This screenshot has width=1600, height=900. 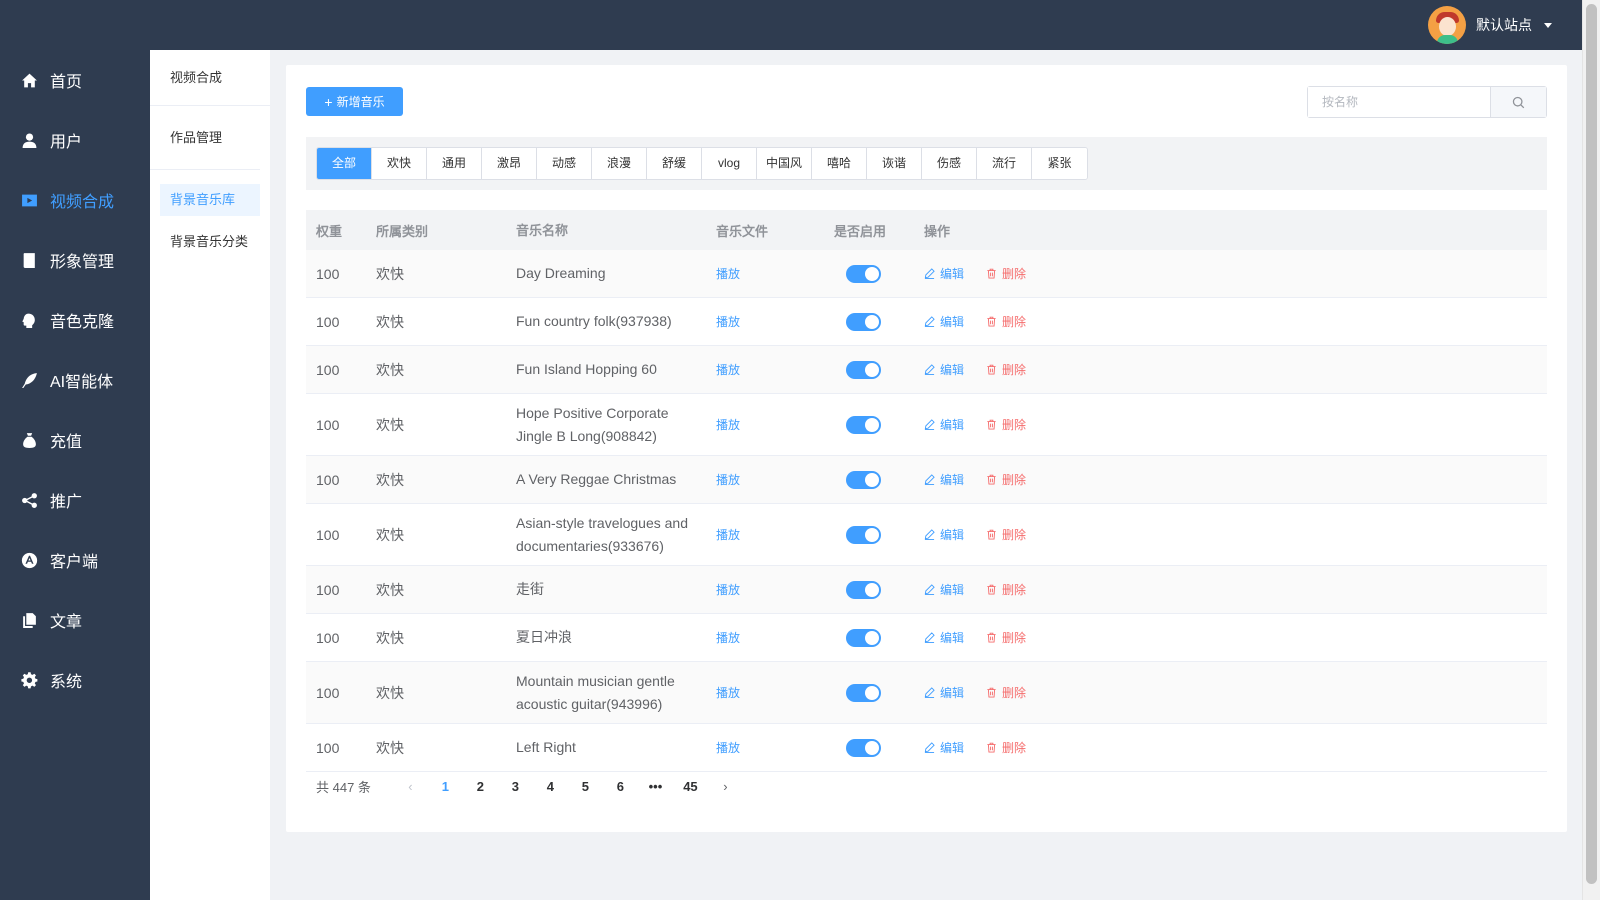 I want to click on share-icon, so click(x=29, y=500).